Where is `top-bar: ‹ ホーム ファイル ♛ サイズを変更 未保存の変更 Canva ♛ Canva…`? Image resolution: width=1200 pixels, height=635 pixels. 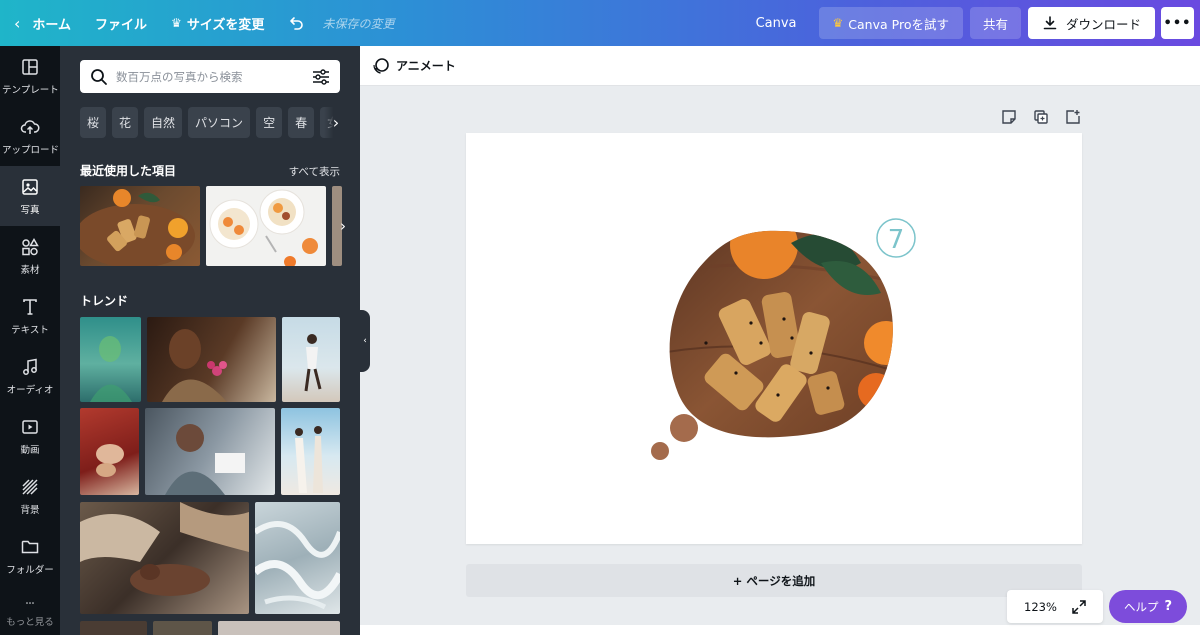
top-bar: ‹ ホーム ファイル ♛ サイズを変更 未保存の変更 Canva ♛ Canva… is located at coordinates (600, 23).